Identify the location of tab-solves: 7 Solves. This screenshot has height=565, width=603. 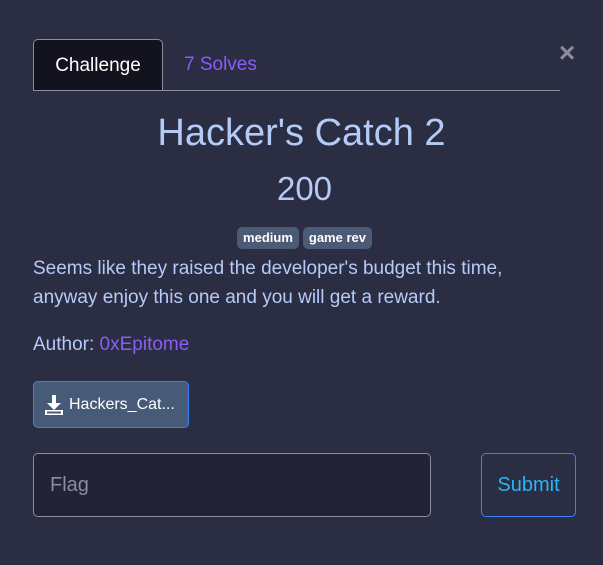
(220, 64).